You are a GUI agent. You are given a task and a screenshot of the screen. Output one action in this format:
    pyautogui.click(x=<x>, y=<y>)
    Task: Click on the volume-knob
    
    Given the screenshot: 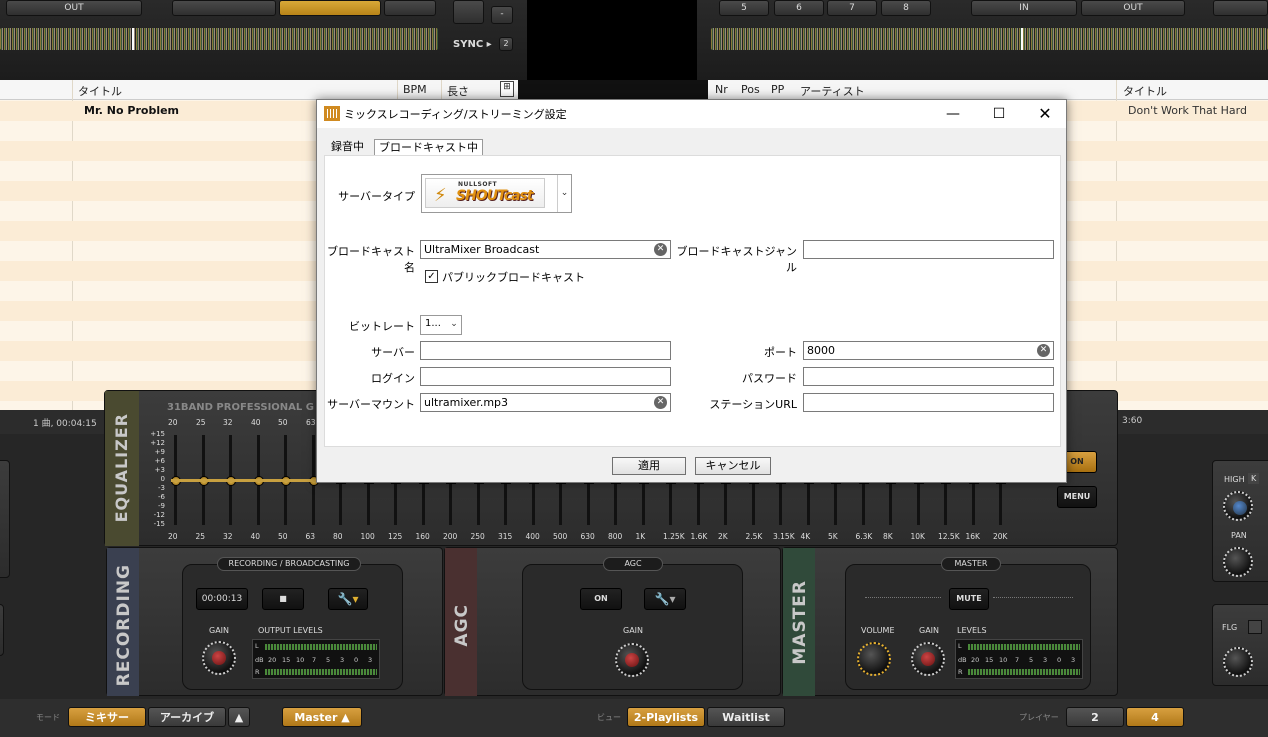 What is the action you would take?
    pyautogui.click(x=874, y=659)
    